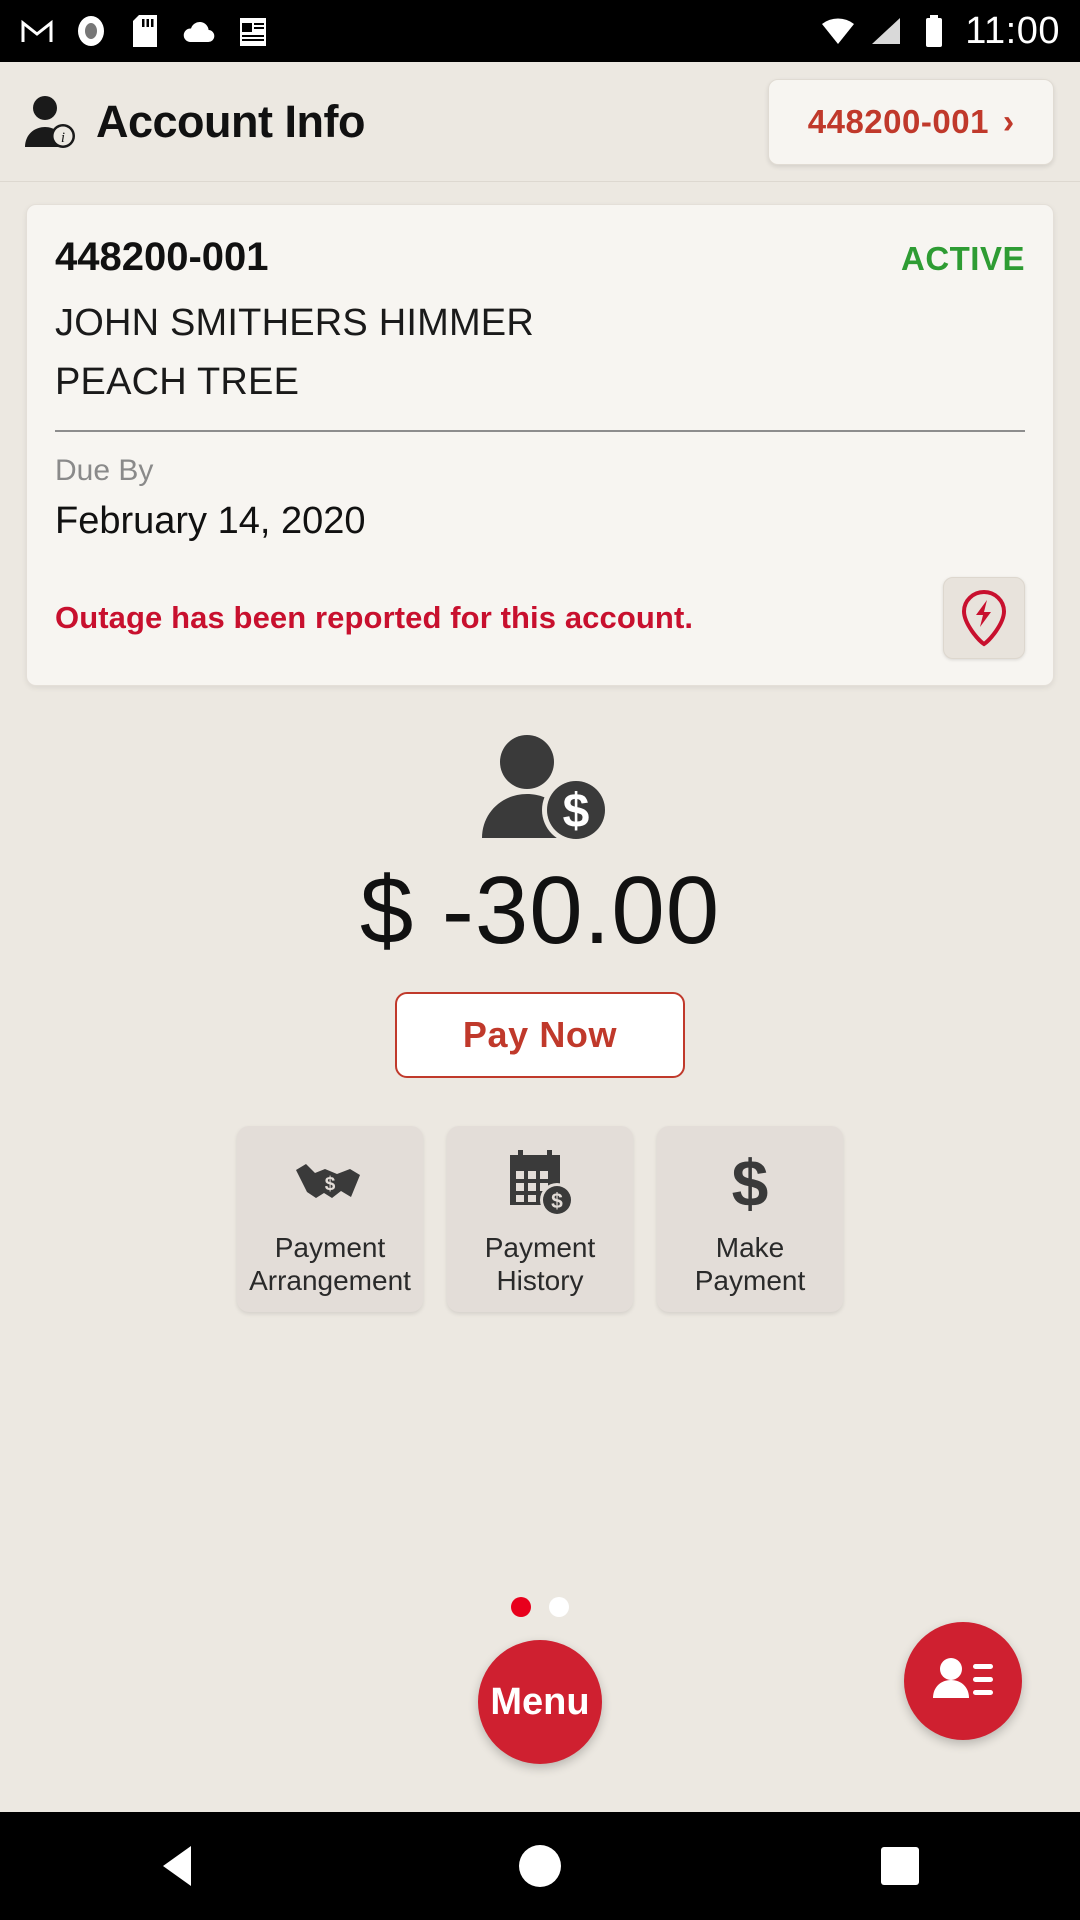  What do you see at coordinates (886, 31) in the screenshot?
I see `signal-icon` at bounding box center [886, 31].